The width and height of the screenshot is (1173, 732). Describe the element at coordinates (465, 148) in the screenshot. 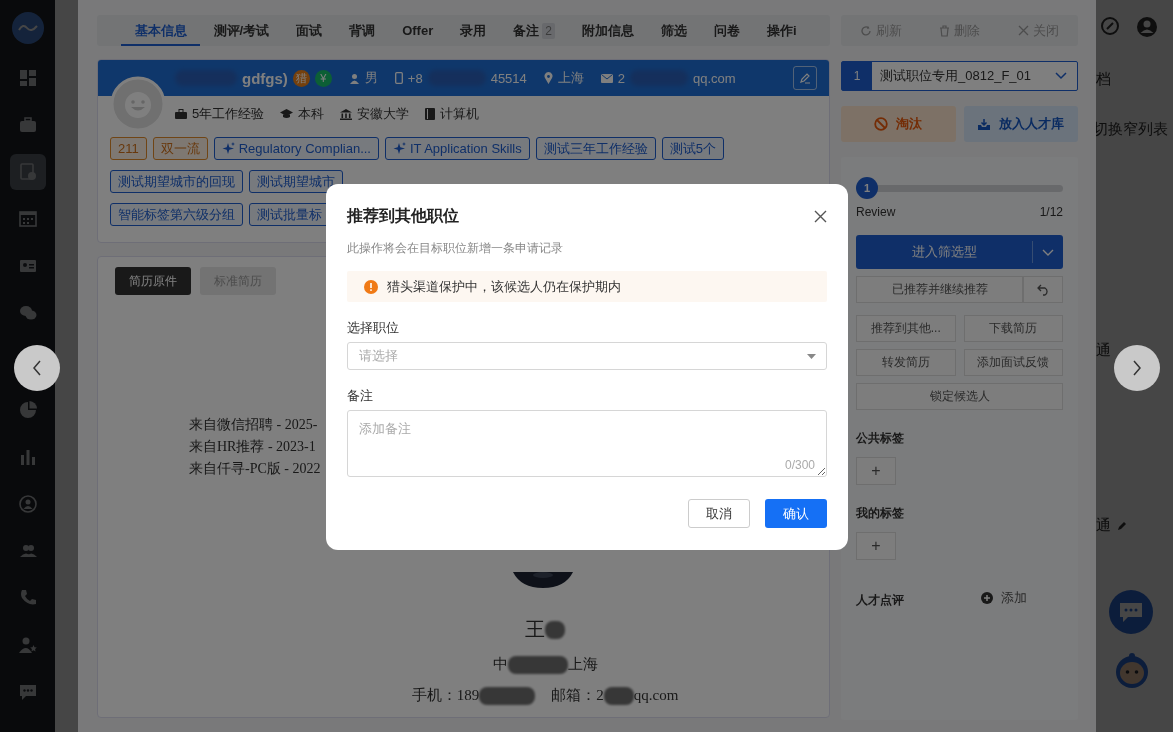

I see `tag-text: IT Application Skills` at that location.